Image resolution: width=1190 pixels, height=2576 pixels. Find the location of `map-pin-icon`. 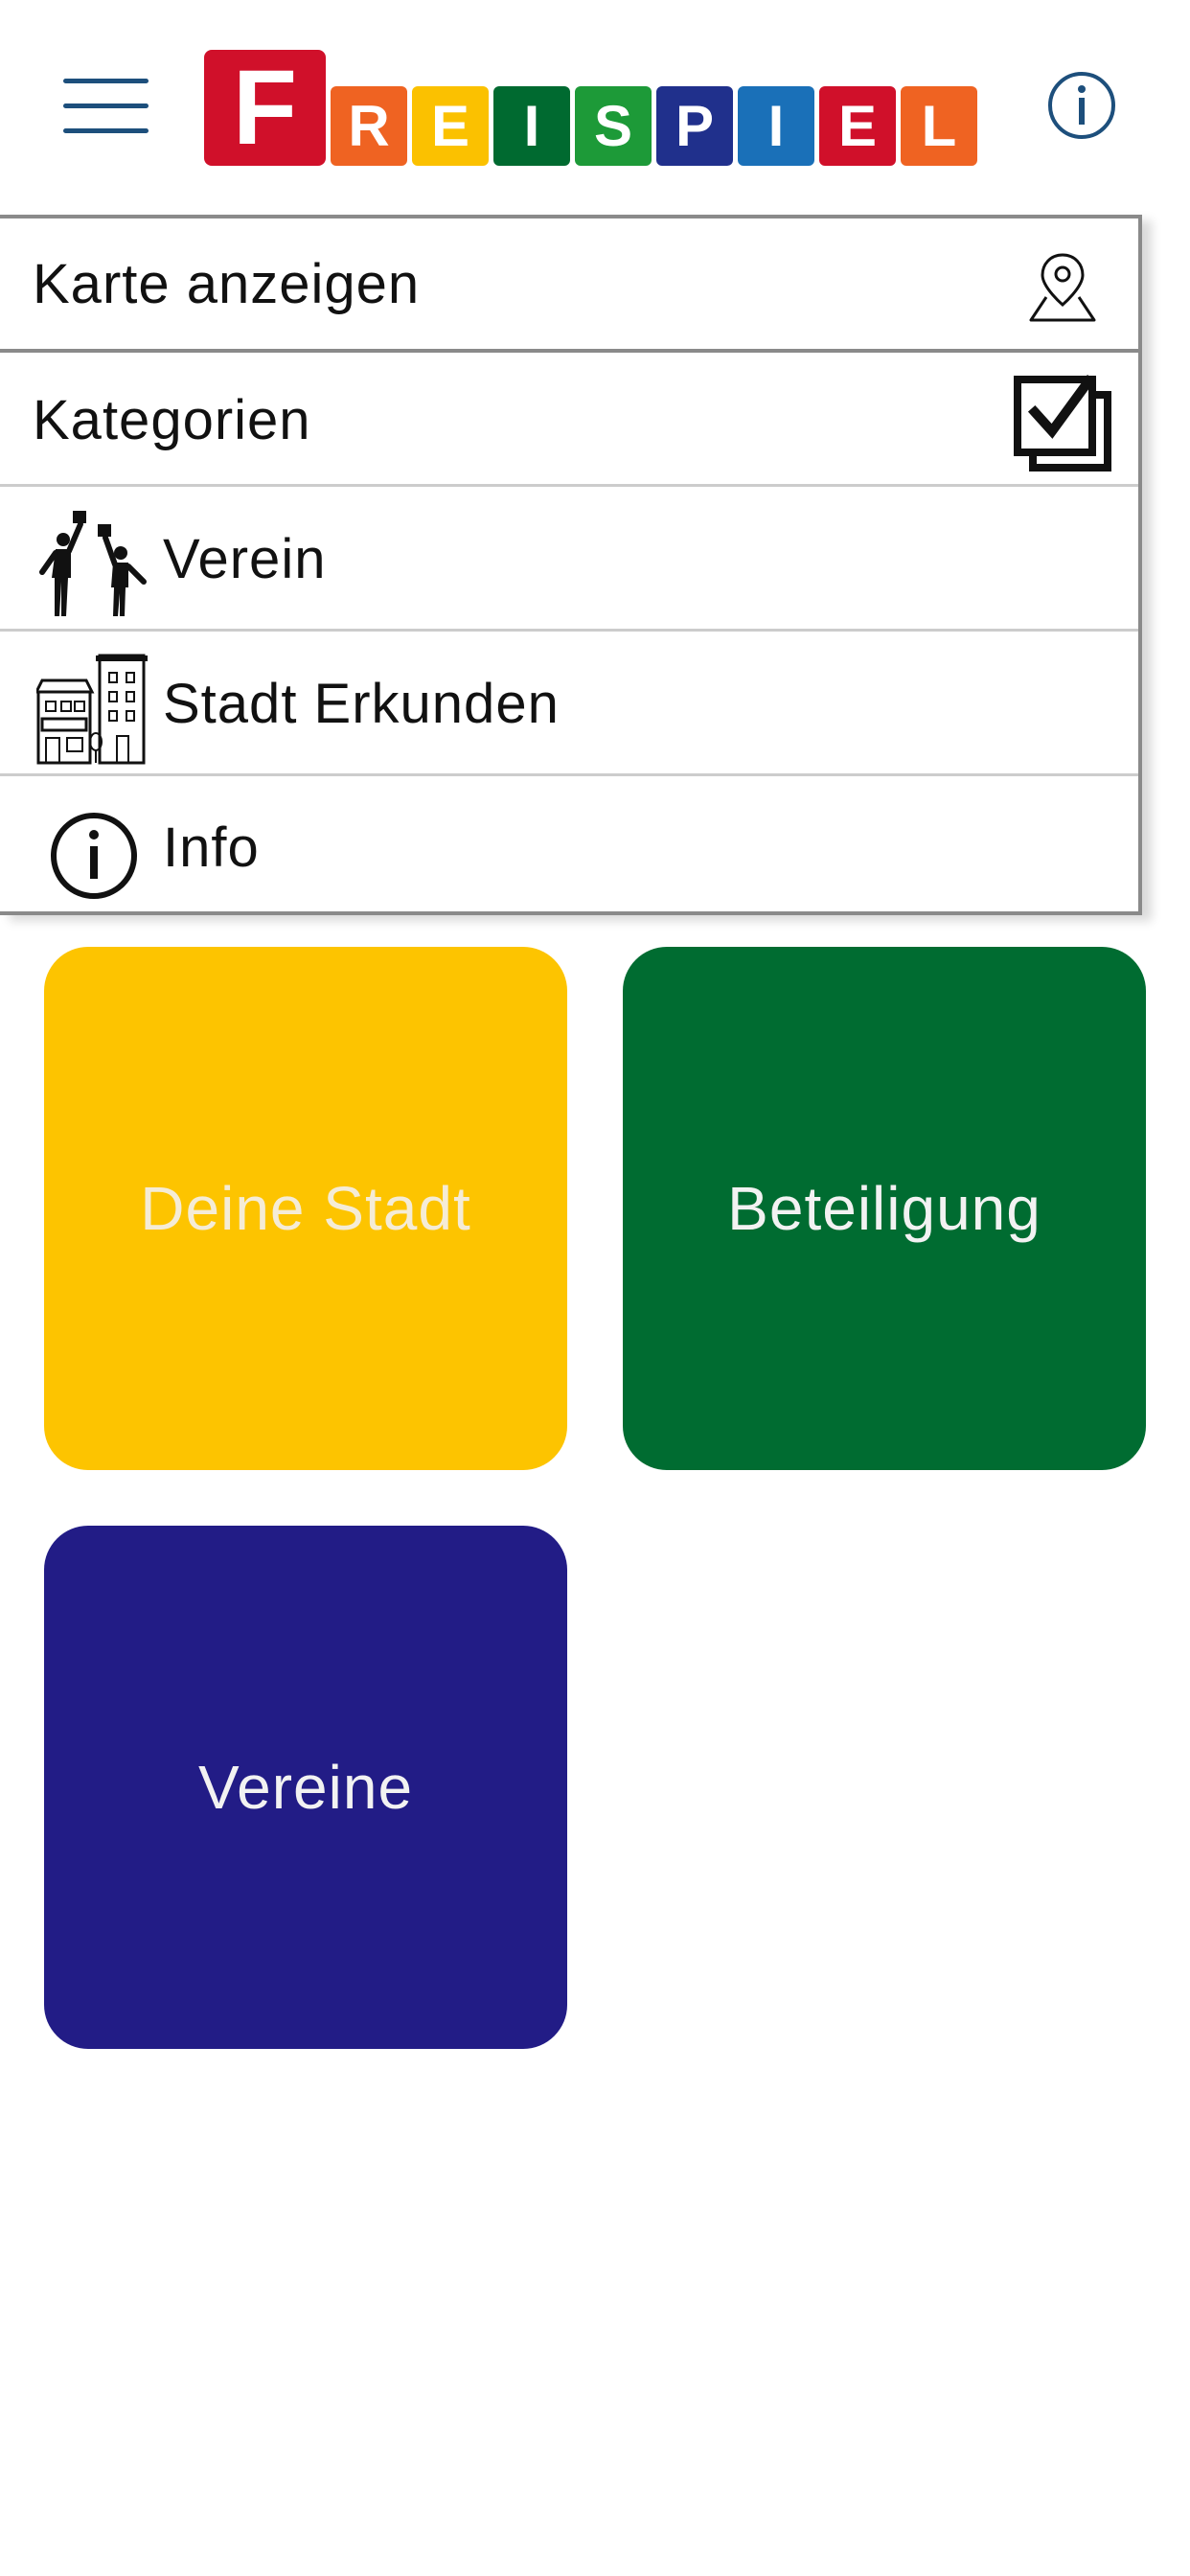

map-pin-icon is located at coordinates (1063, 287).